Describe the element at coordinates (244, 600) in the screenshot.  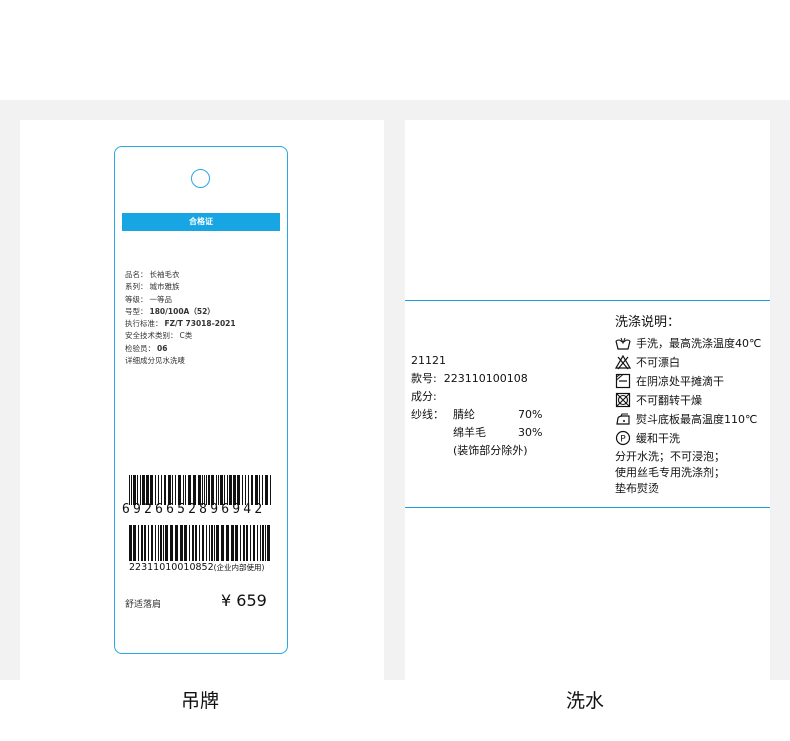
I see `price: ¥ 659` at that location.